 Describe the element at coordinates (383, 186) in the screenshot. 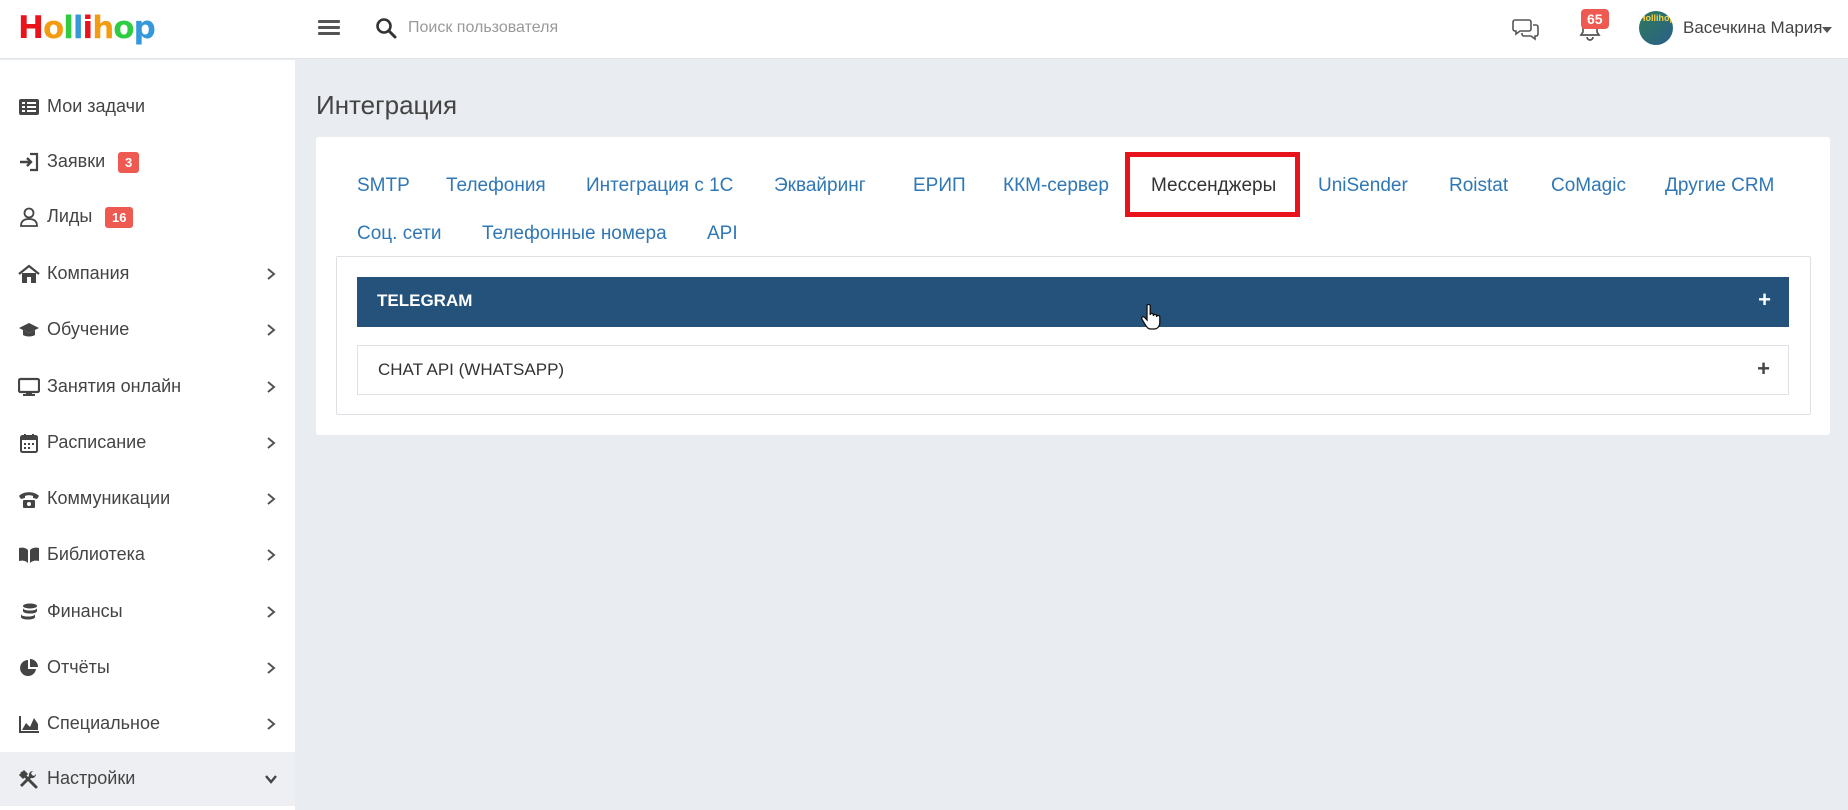

I see `tab-smtp: SMTP` at that location.